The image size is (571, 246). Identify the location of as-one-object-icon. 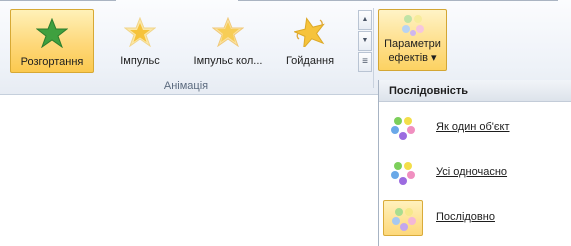
(403, 128).